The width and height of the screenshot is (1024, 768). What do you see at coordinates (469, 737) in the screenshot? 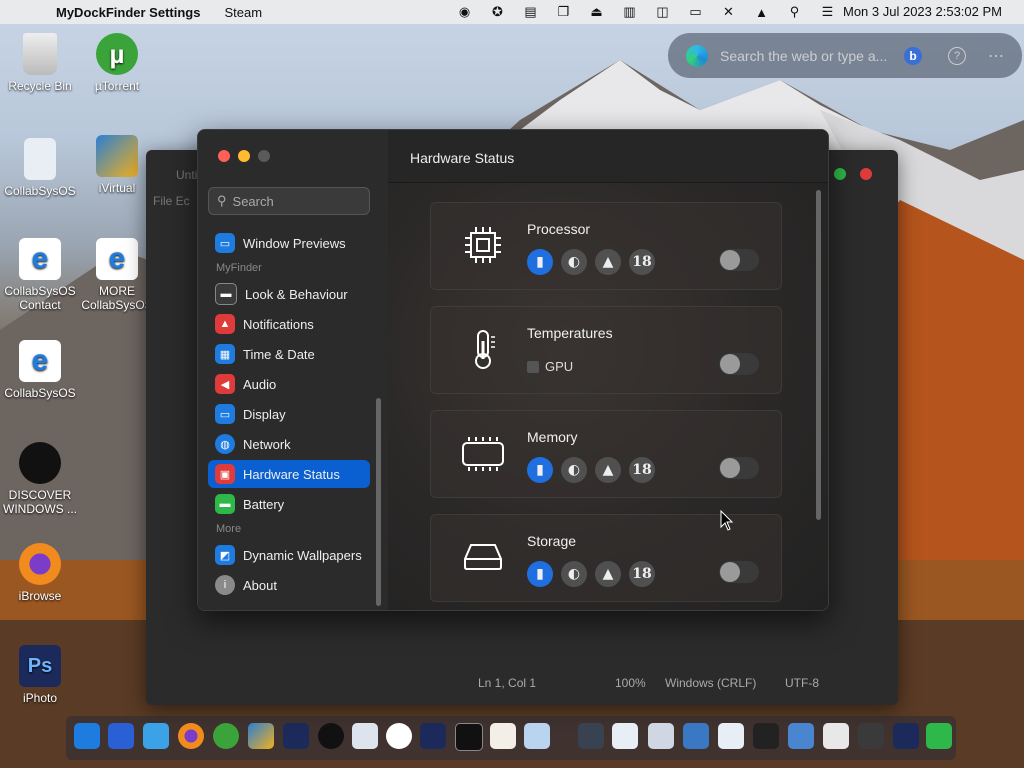
I see `dock-terminal-icon` at bounding box center [469, 737].